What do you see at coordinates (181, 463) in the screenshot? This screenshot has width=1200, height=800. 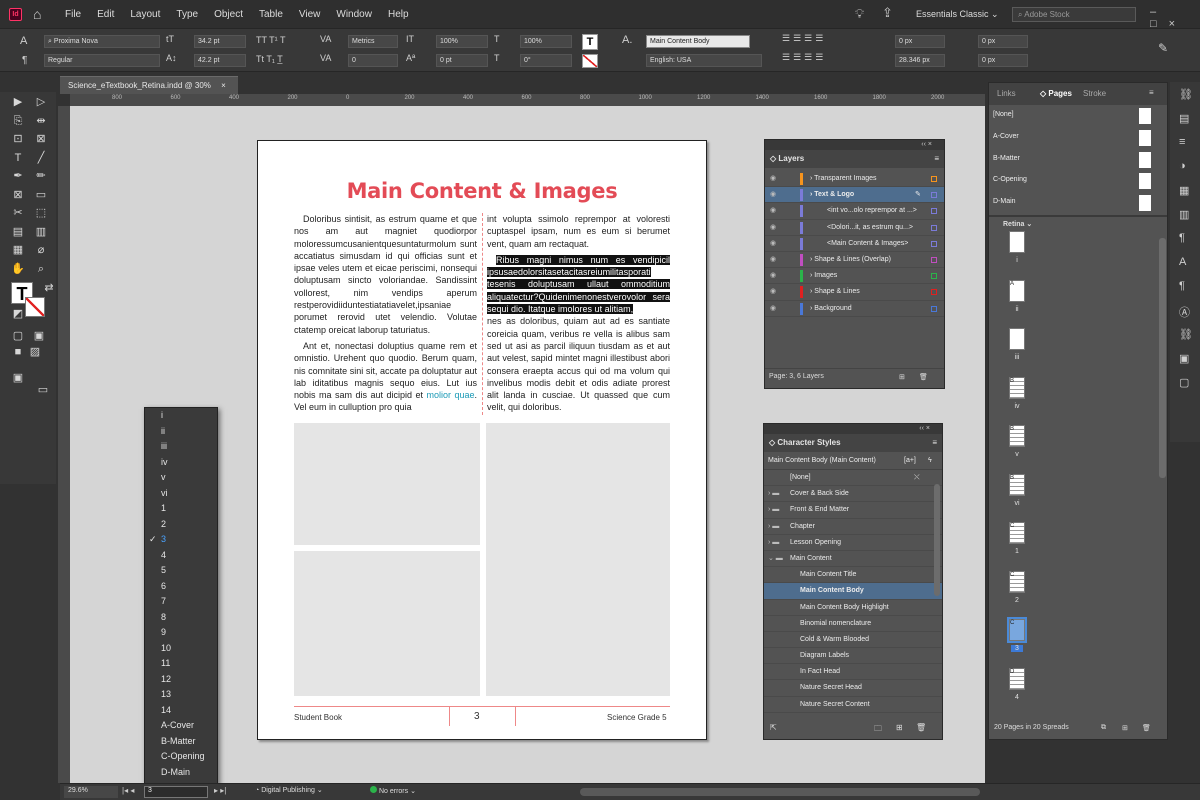 I see `dropdown-item: iv` at bounding box center [181, 463].